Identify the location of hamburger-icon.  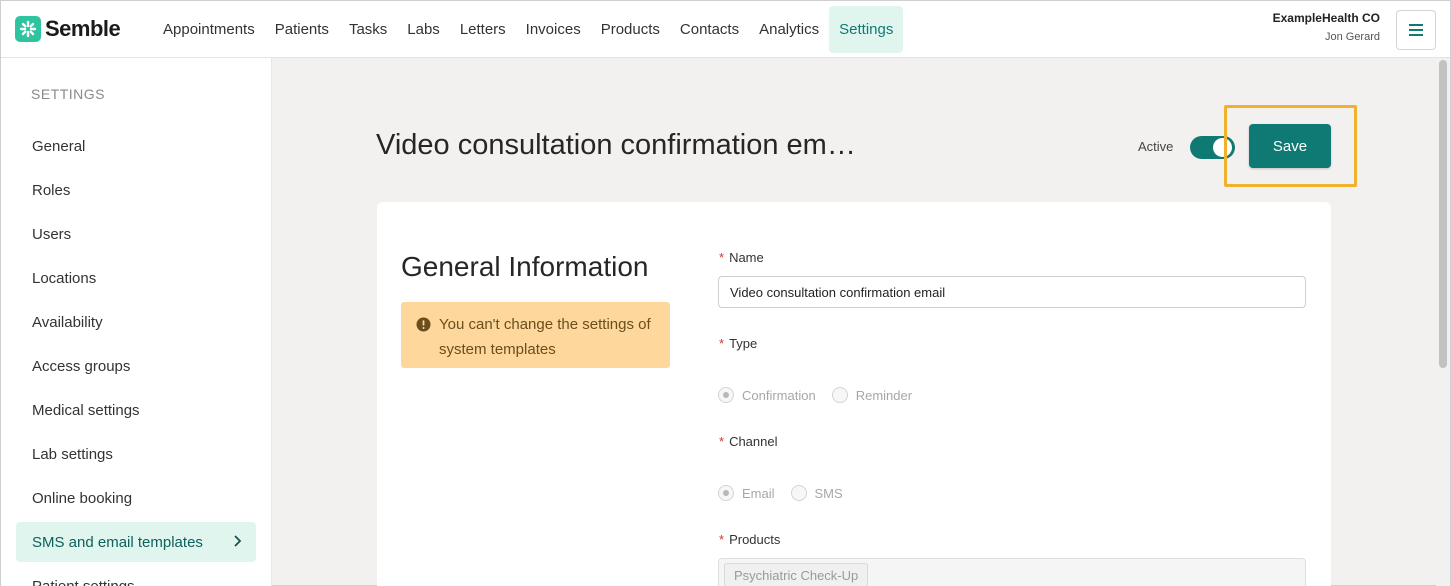
(1416, 30).